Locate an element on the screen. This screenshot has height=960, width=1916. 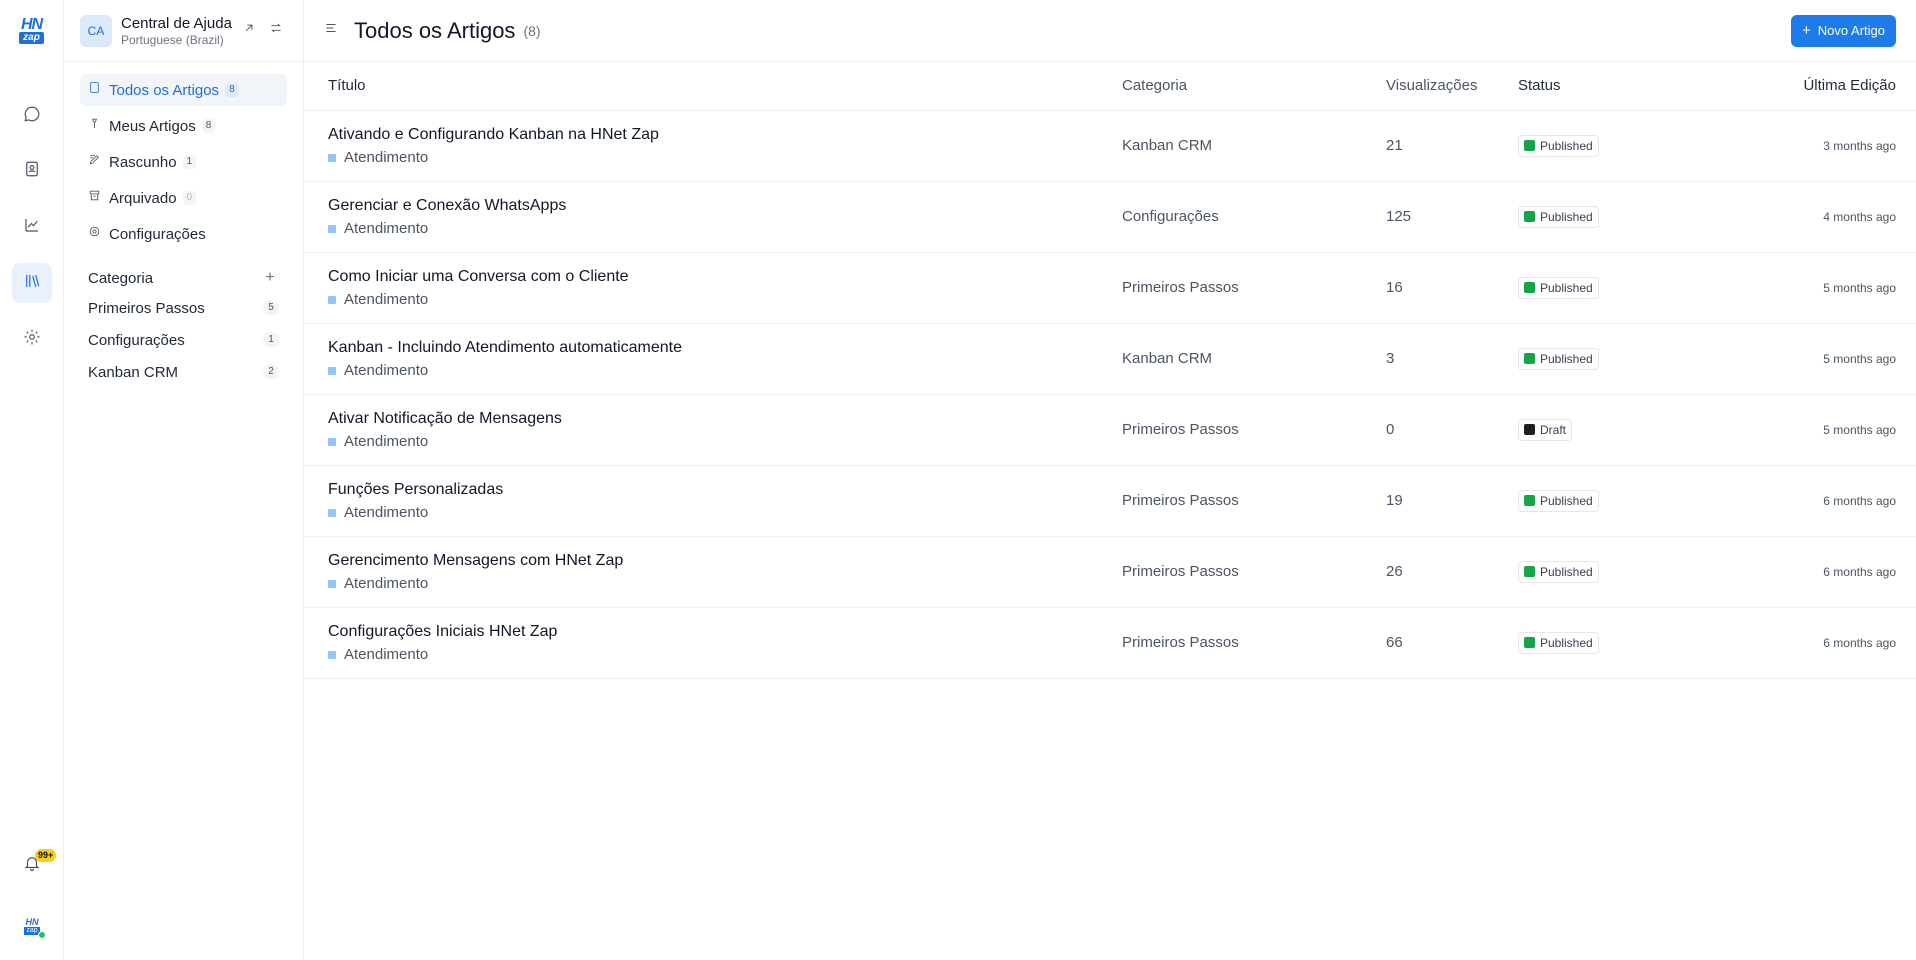
article-title-cell: Funções Personalizadas Atendimento is located at coordinates (713, 500).